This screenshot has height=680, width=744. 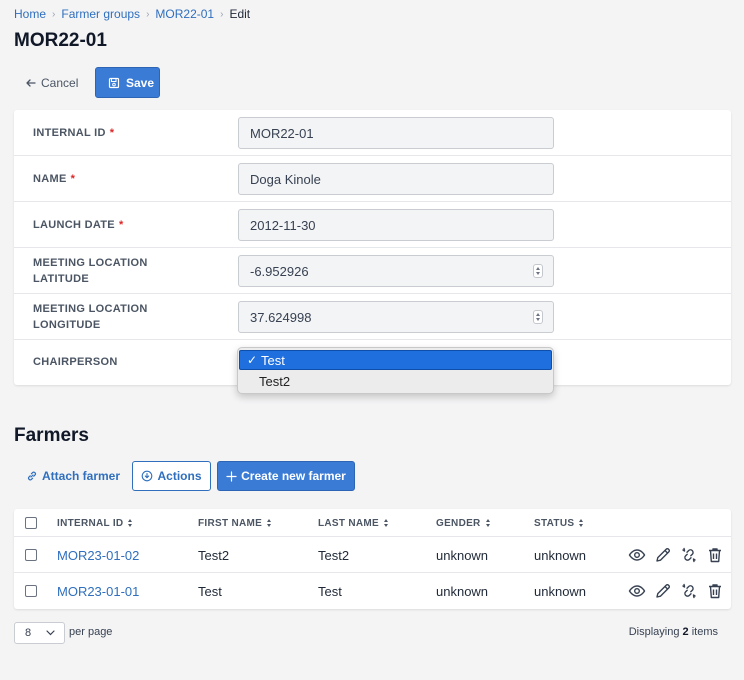 What do you see at coordinates (330, 591) in the screenshot?
I see `farmer-last-name: Test` at bounding box center [330, 591].